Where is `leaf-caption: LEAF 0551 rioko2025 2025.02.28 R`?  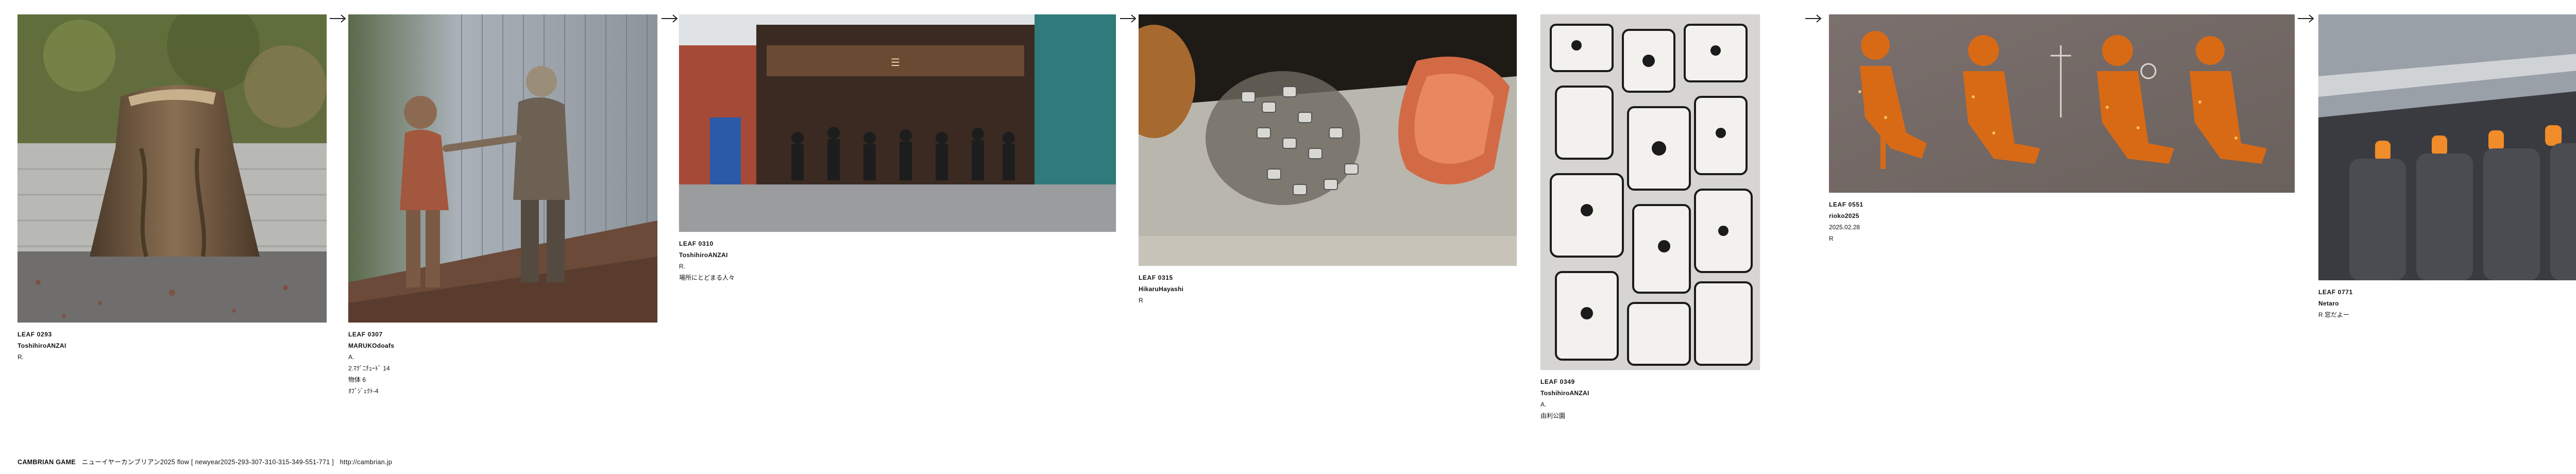 leaf-caption: LEAF 0551 rioko2025 2025.02.28 R is located at coordinates (2062, 221).